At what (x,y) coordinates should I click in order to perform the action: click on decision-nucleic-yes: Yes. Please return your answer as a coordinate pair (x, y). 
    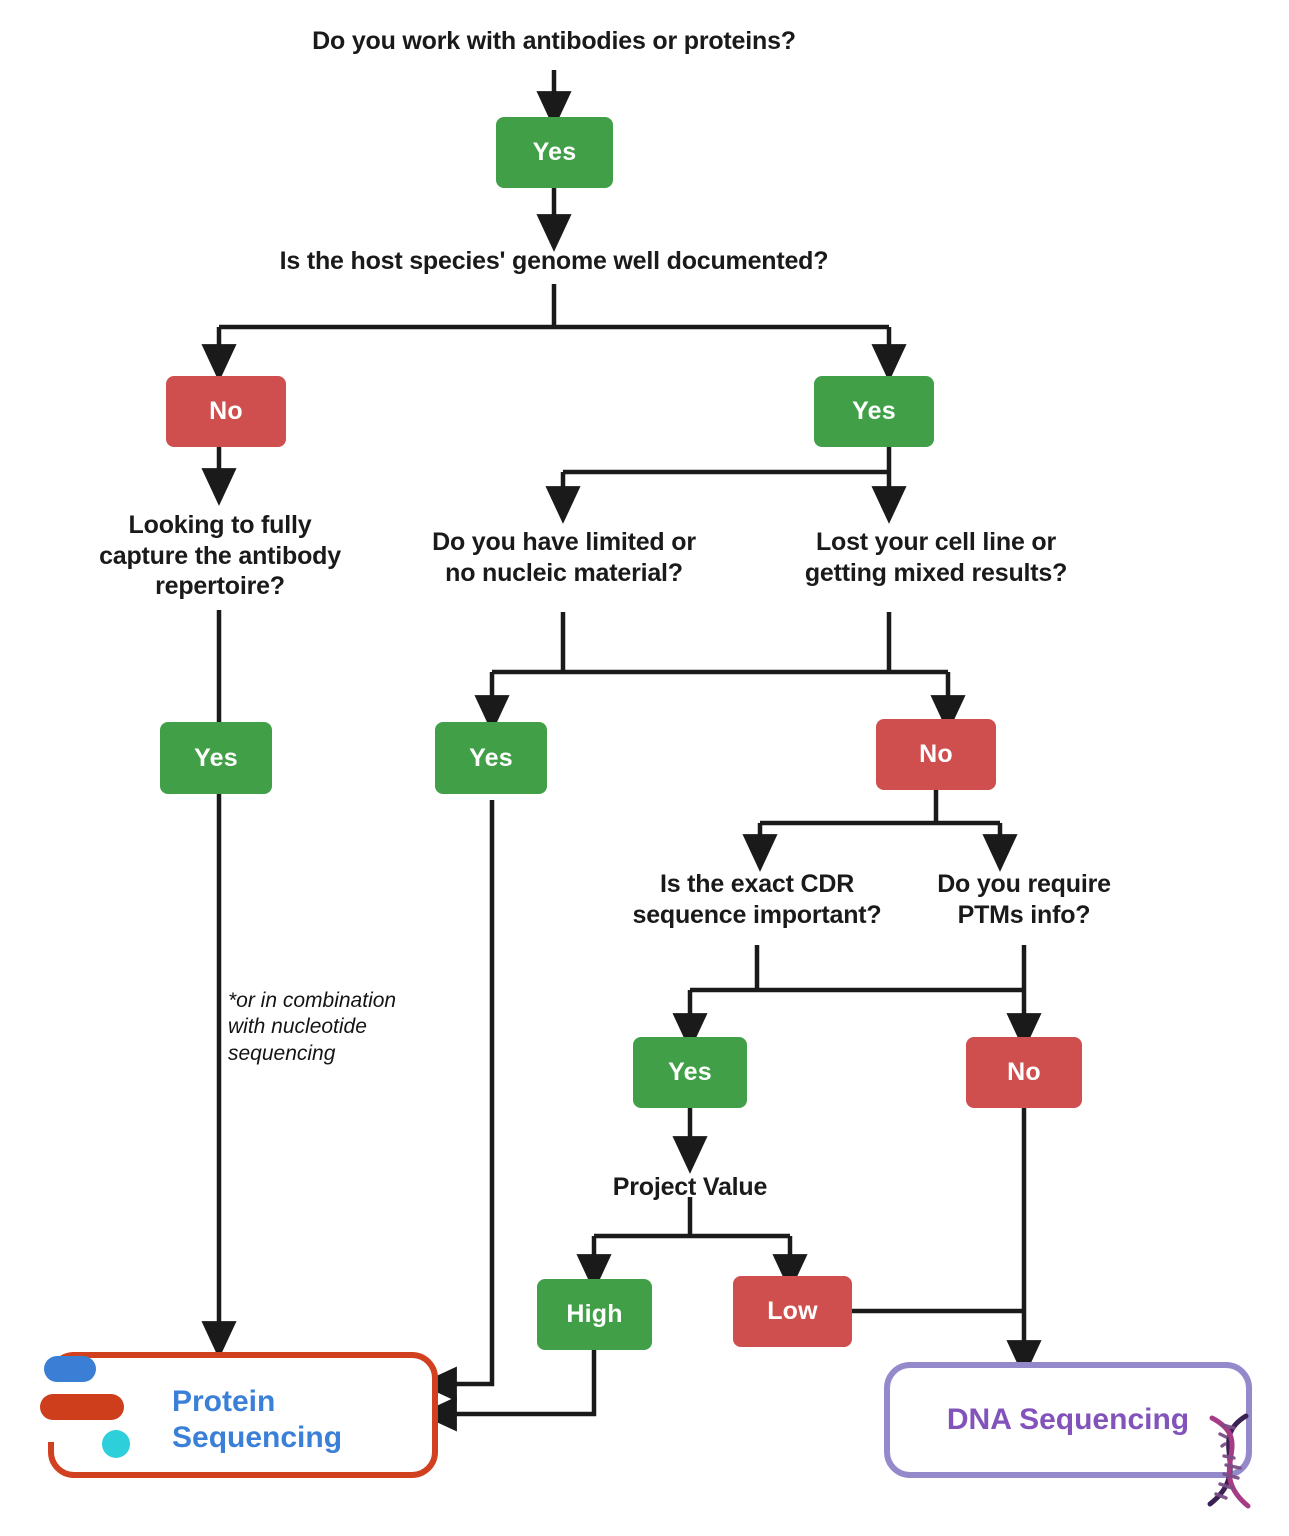
    Looking at the image, I should click on (491, 758).